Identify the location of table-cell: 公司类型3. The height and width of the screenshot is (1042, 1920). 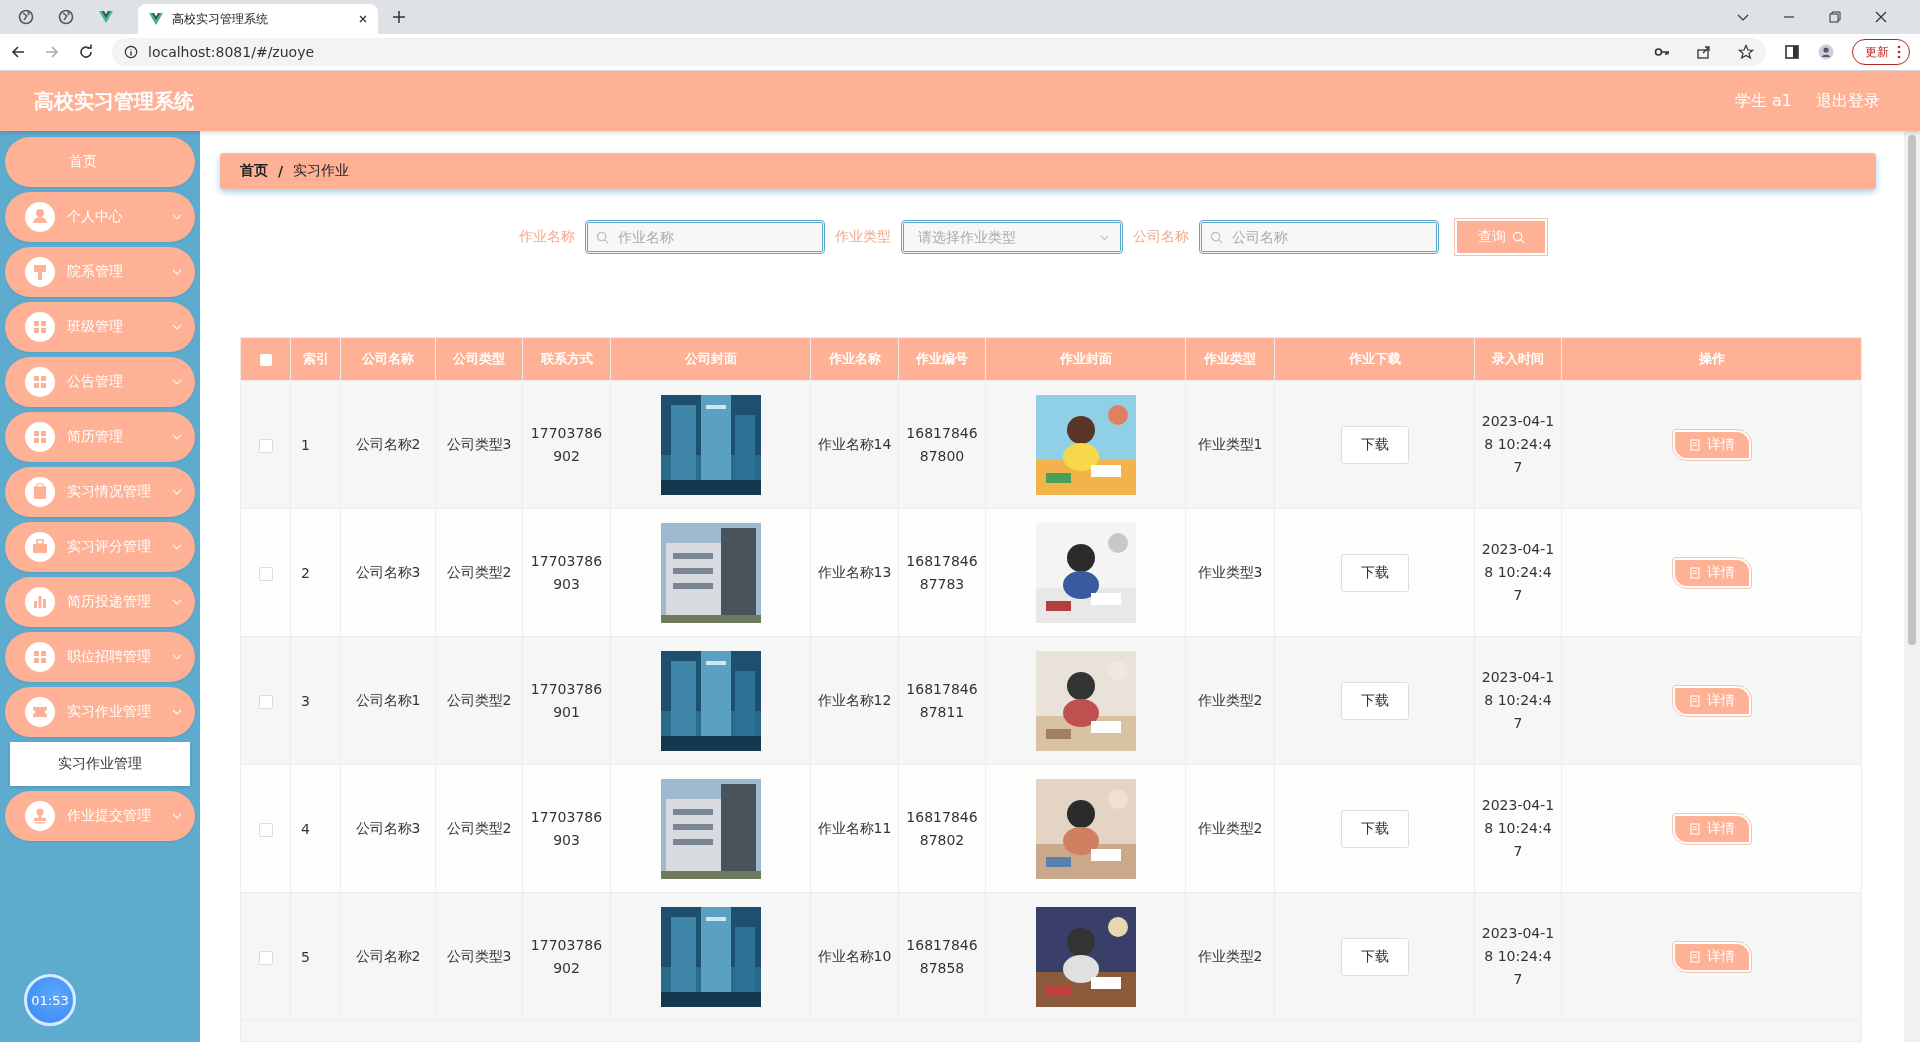
(479, 955).